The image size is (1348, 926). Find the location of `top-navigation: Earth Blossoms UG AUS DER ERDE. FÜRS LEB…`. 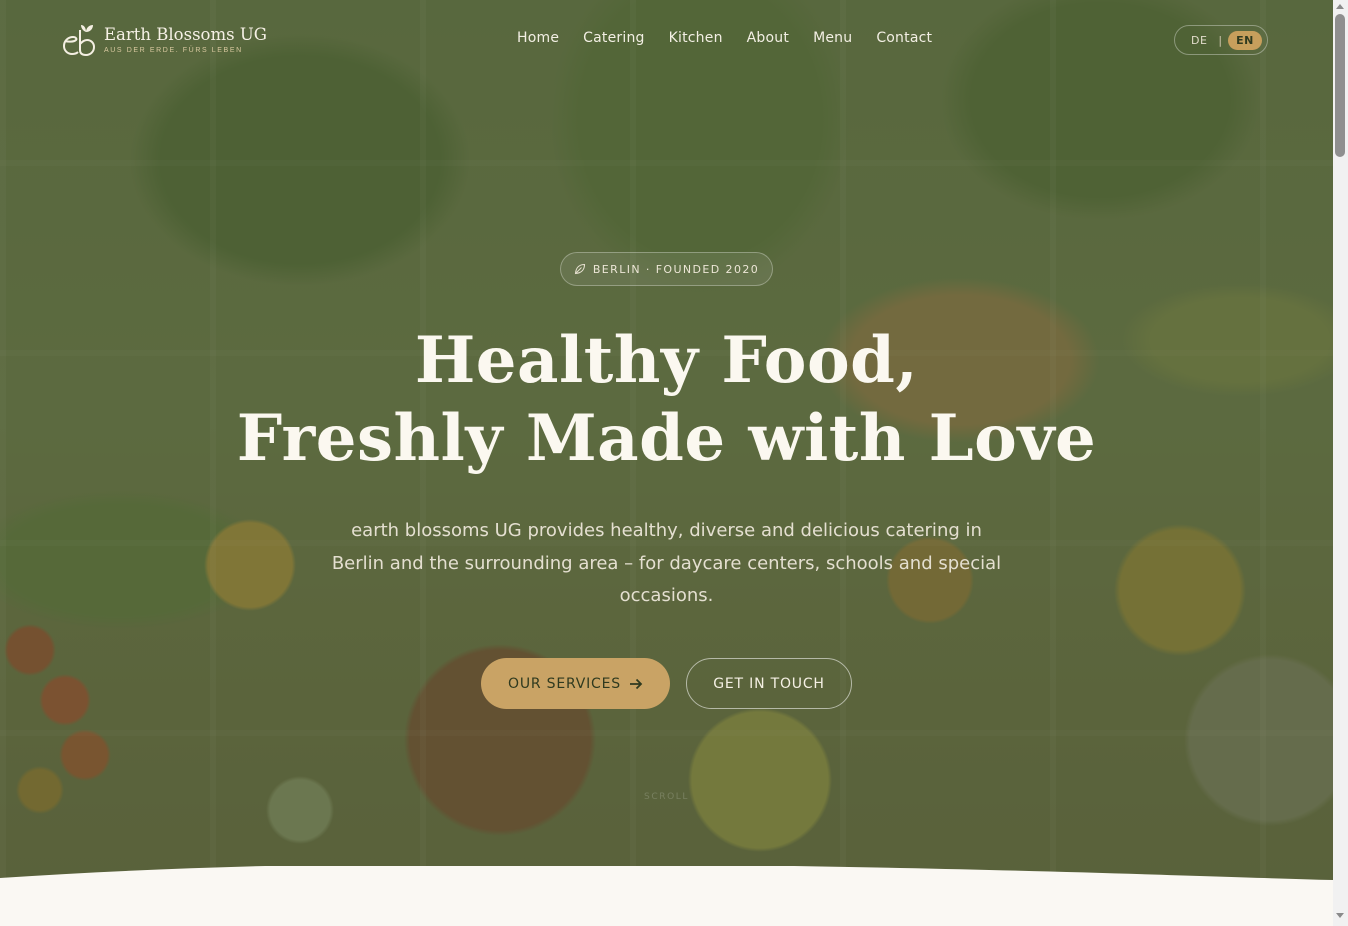

top-navigation: Earth Blossoms UG AUS DER ERDE. FÜRS LEB… is located at coordinates (666, 40).